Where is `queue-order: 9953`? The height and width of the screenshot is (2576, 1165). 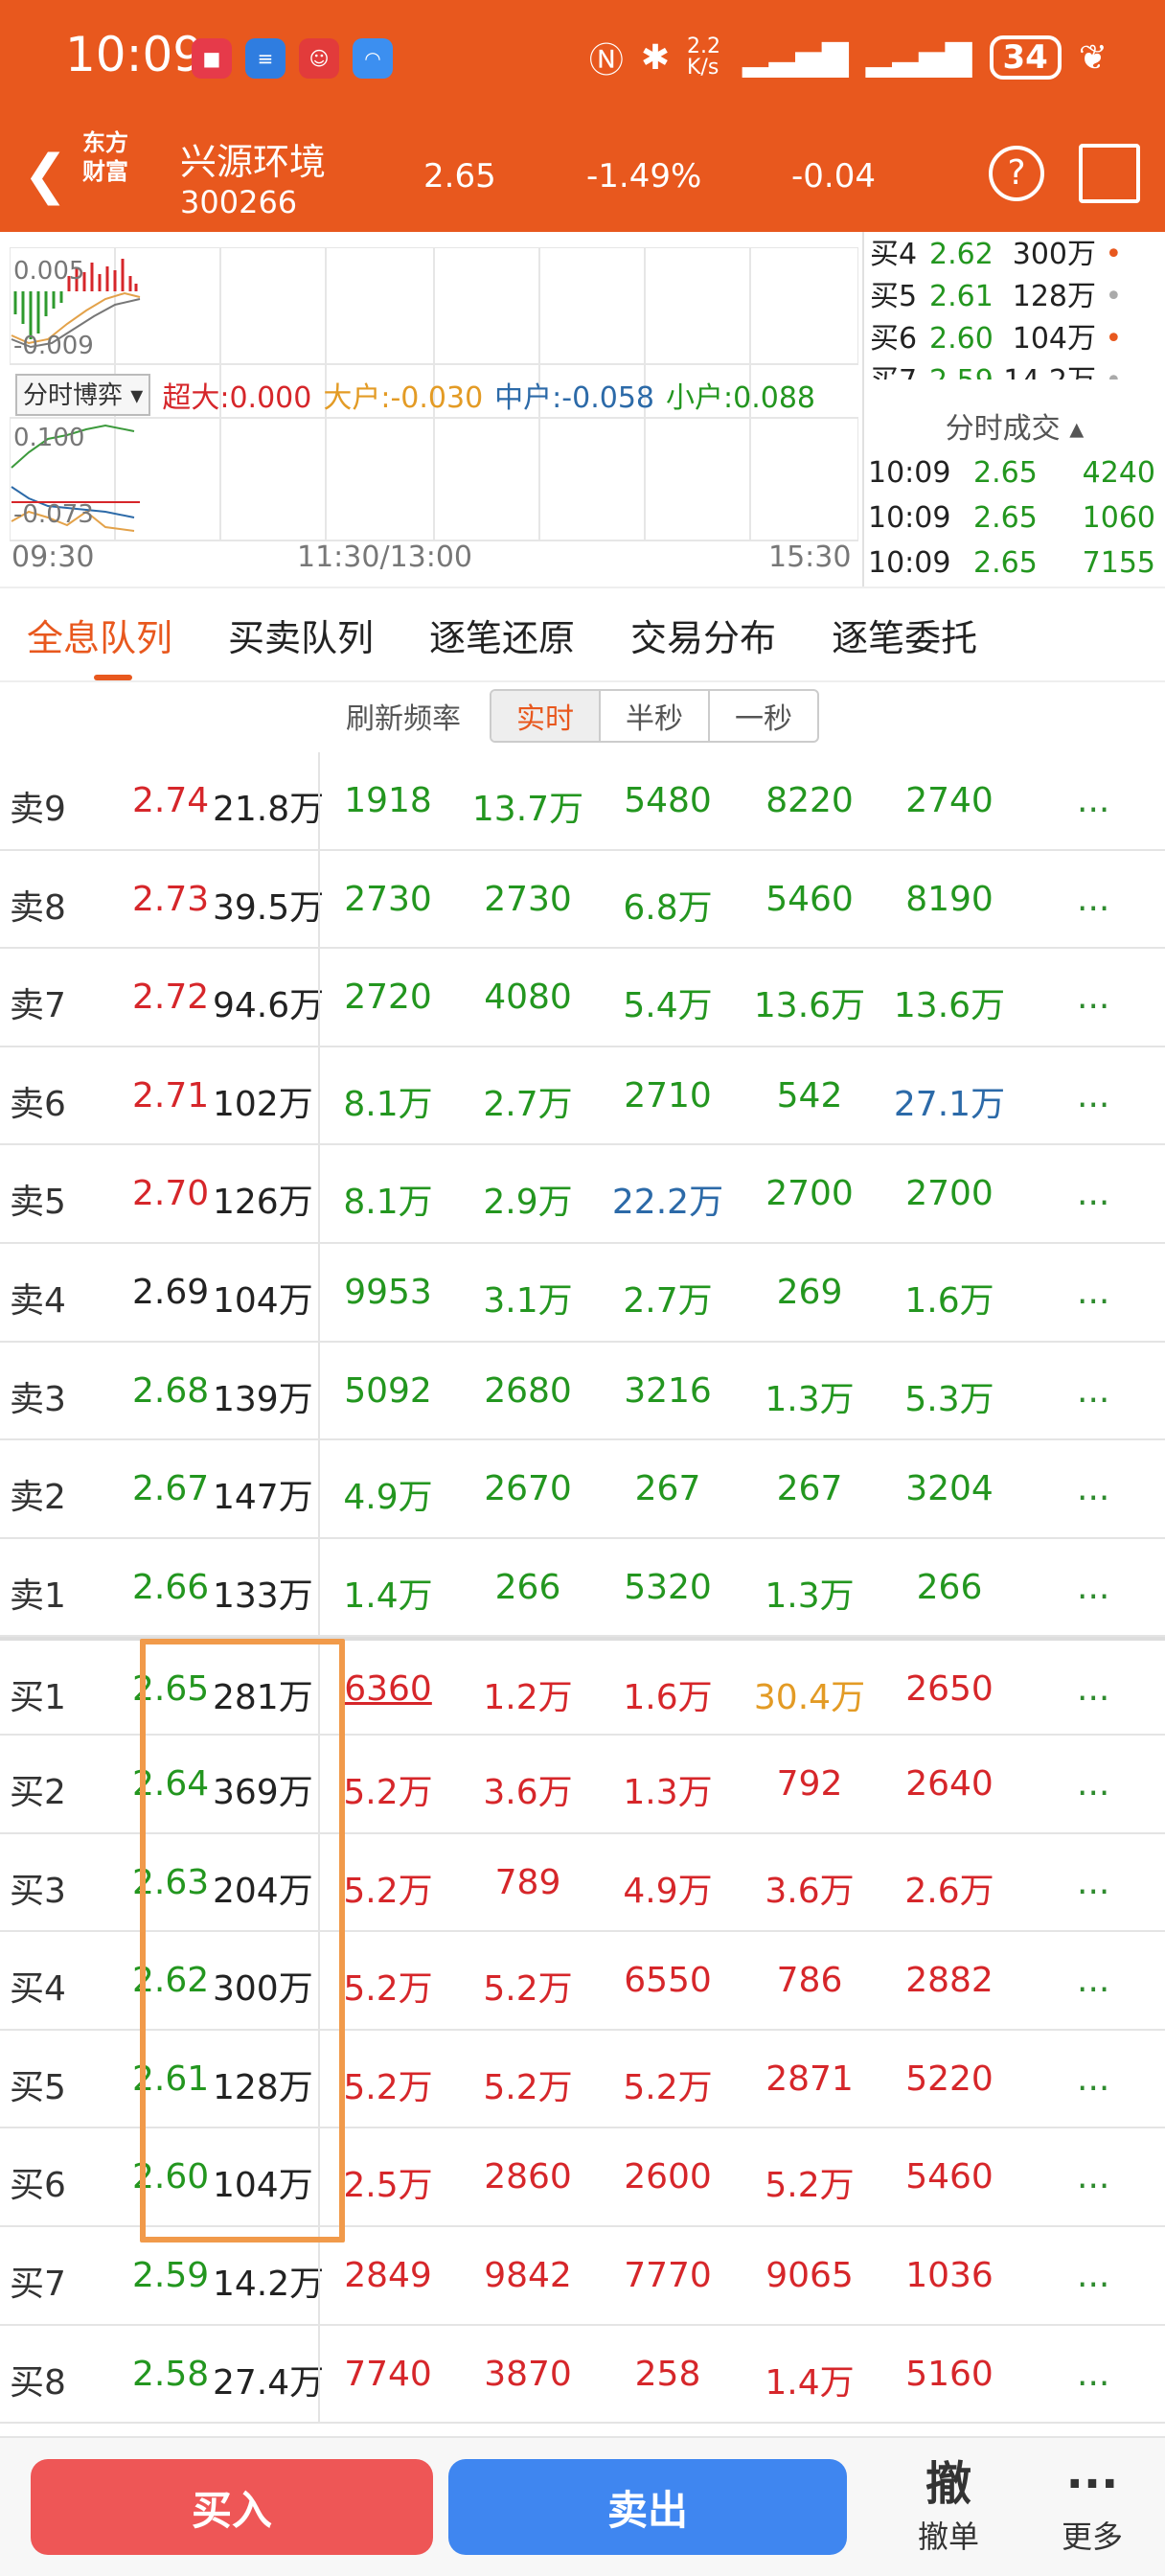 queue-order: 9953 is located at coordinates (388, 1292).